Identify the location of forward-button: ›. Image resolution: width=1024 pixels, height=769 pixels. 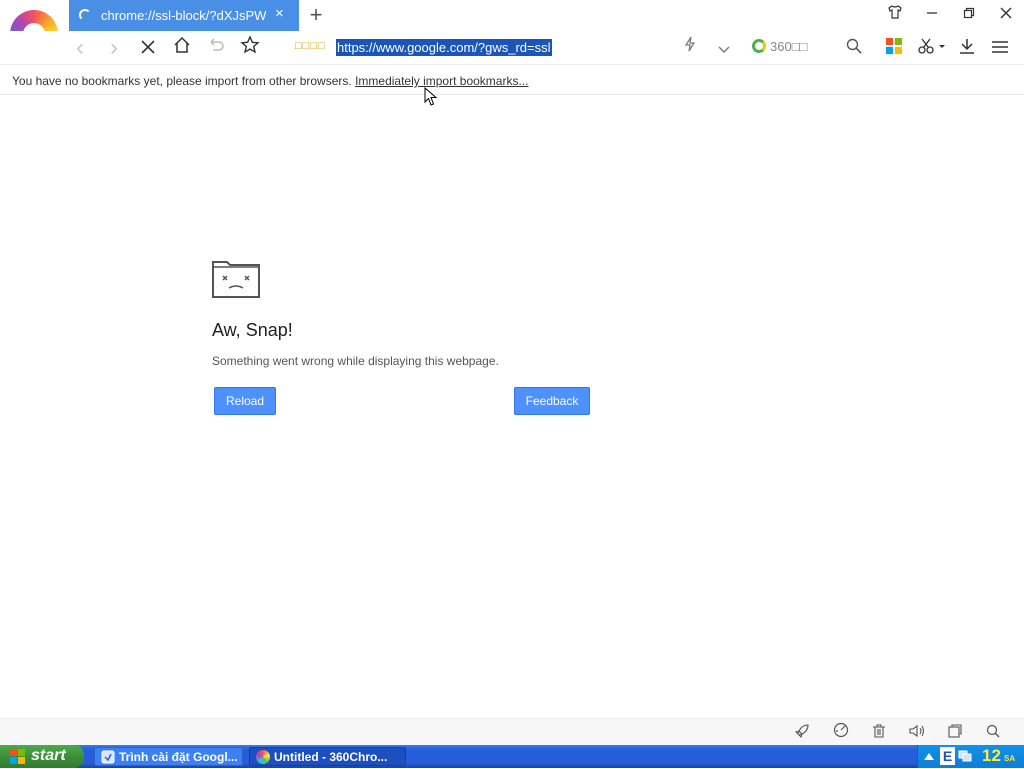
(114, 48).